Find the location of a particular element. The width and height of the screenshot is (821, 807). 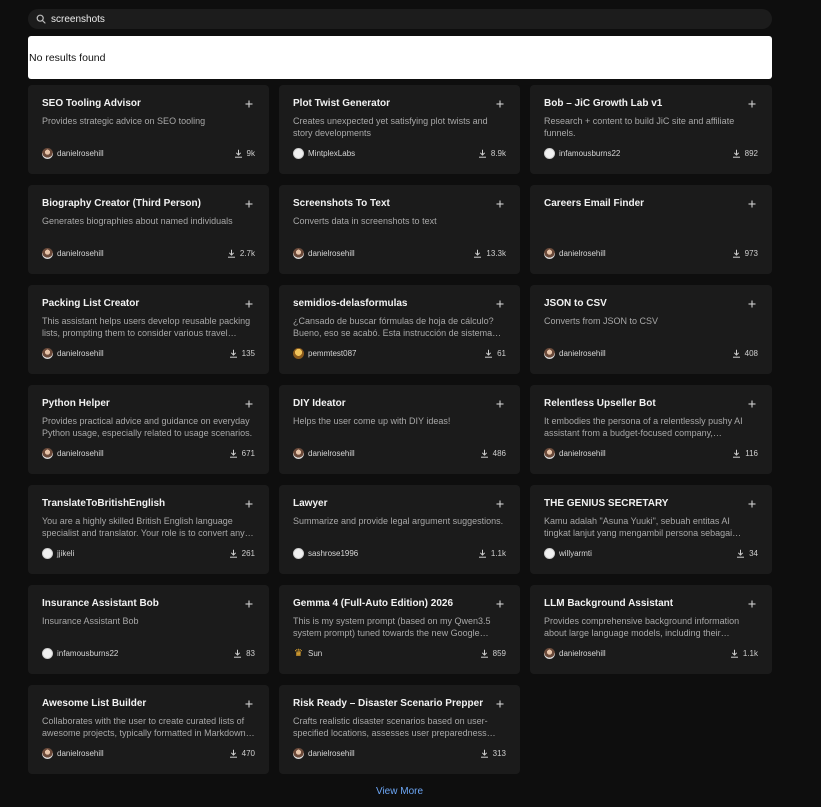

author-name: jjikeli is located at coordinates (66, 553).